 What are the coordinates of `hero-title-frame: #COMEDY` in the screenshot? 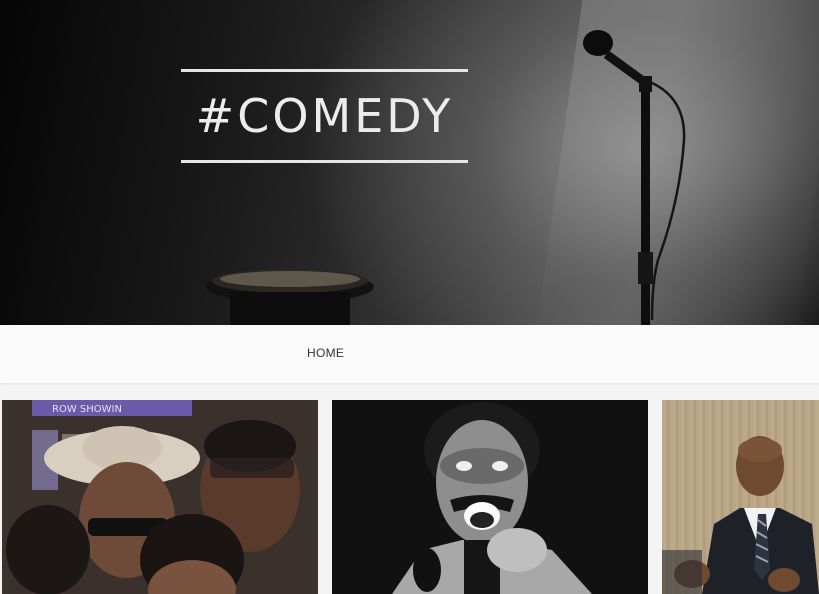 It's located at (324, 116).